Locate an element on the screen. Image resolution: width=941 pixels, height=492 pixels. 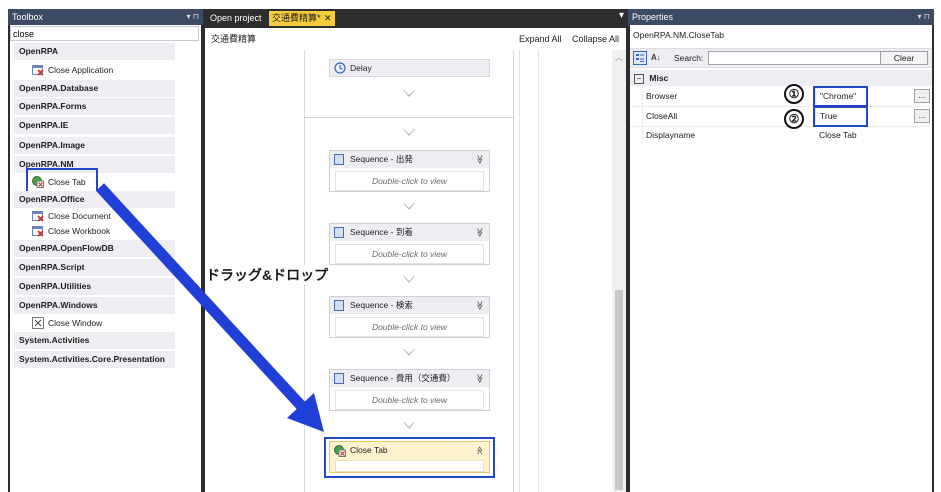
properties-search-input is located at coordinates (808, 58).